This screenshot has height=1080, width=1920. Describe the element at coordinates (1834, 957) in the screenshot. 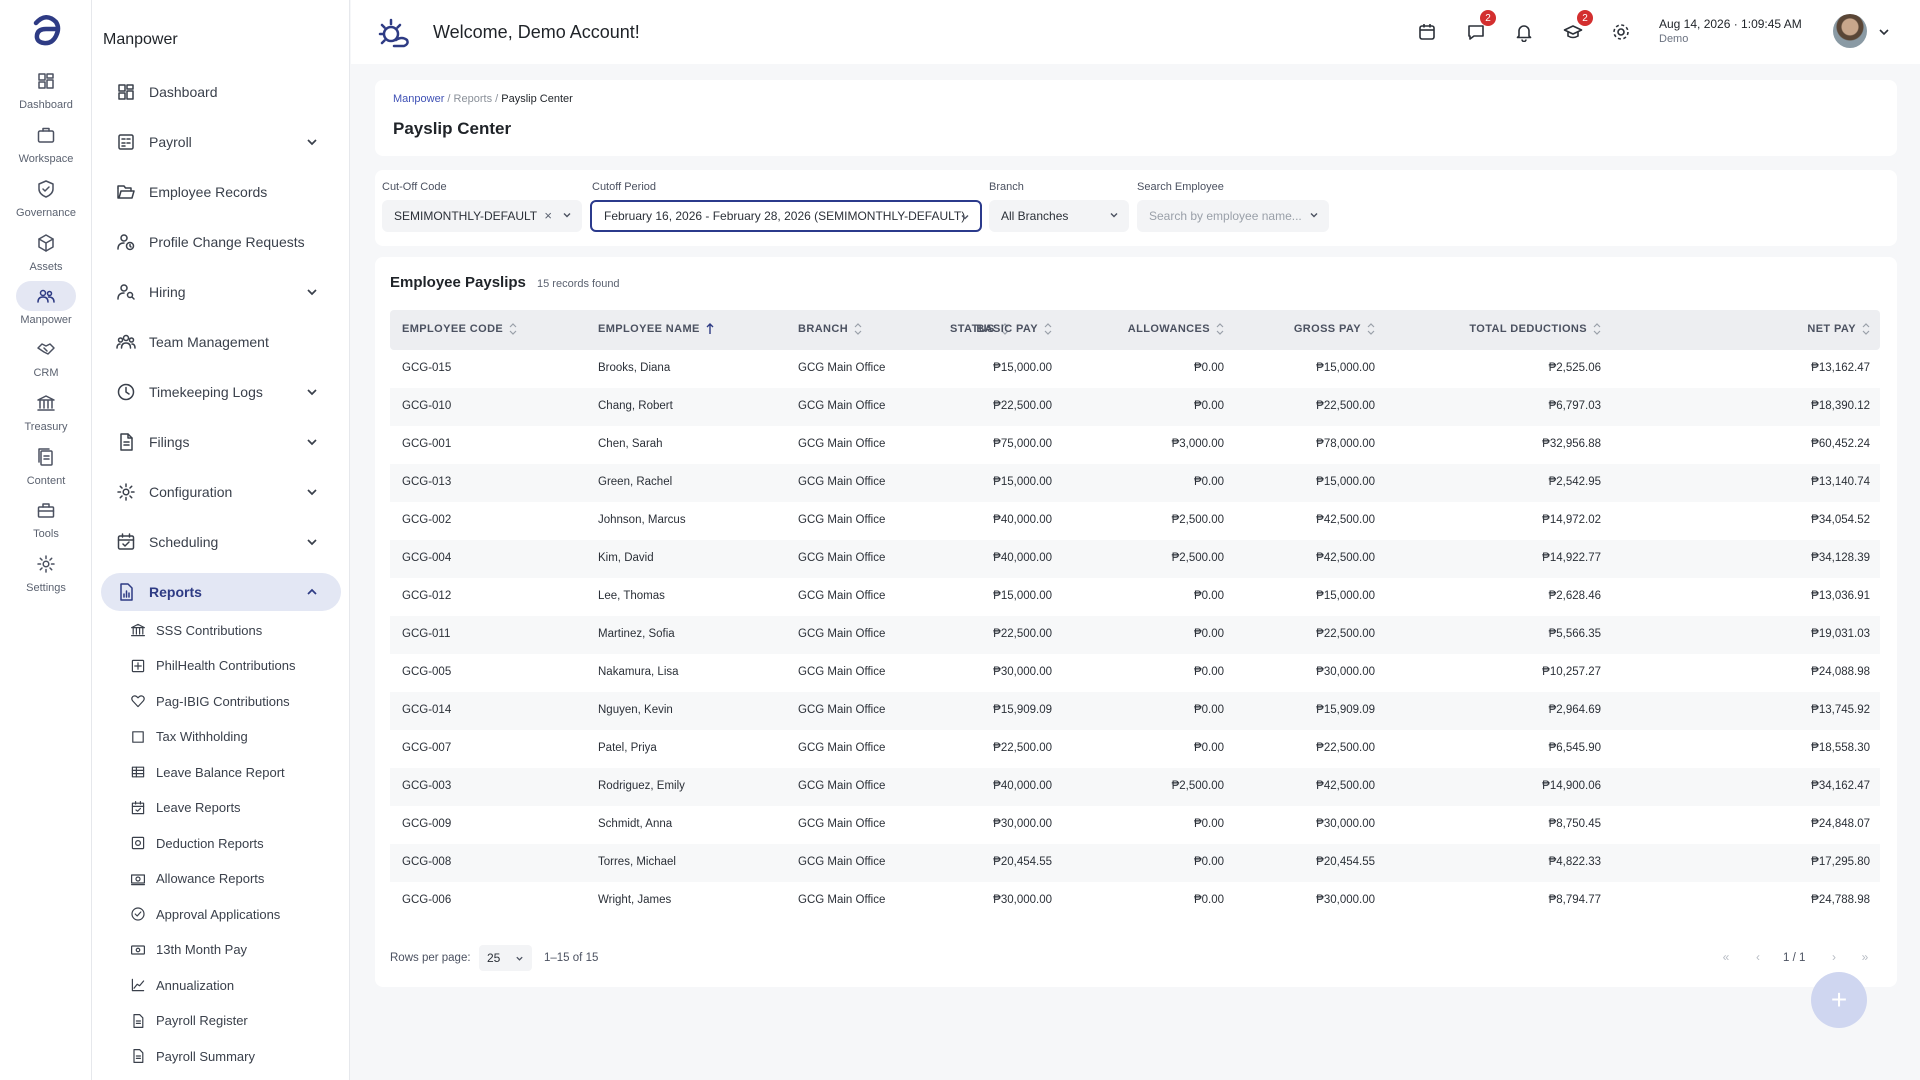

I see `next-page-icon: ›` at that location.